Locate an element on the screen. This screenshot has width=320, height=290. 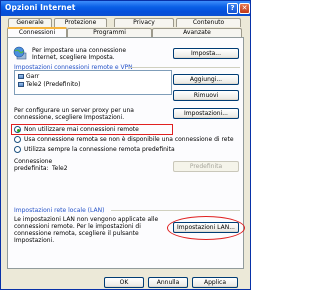
lan-section-rule is located at coordinates (175, 210).